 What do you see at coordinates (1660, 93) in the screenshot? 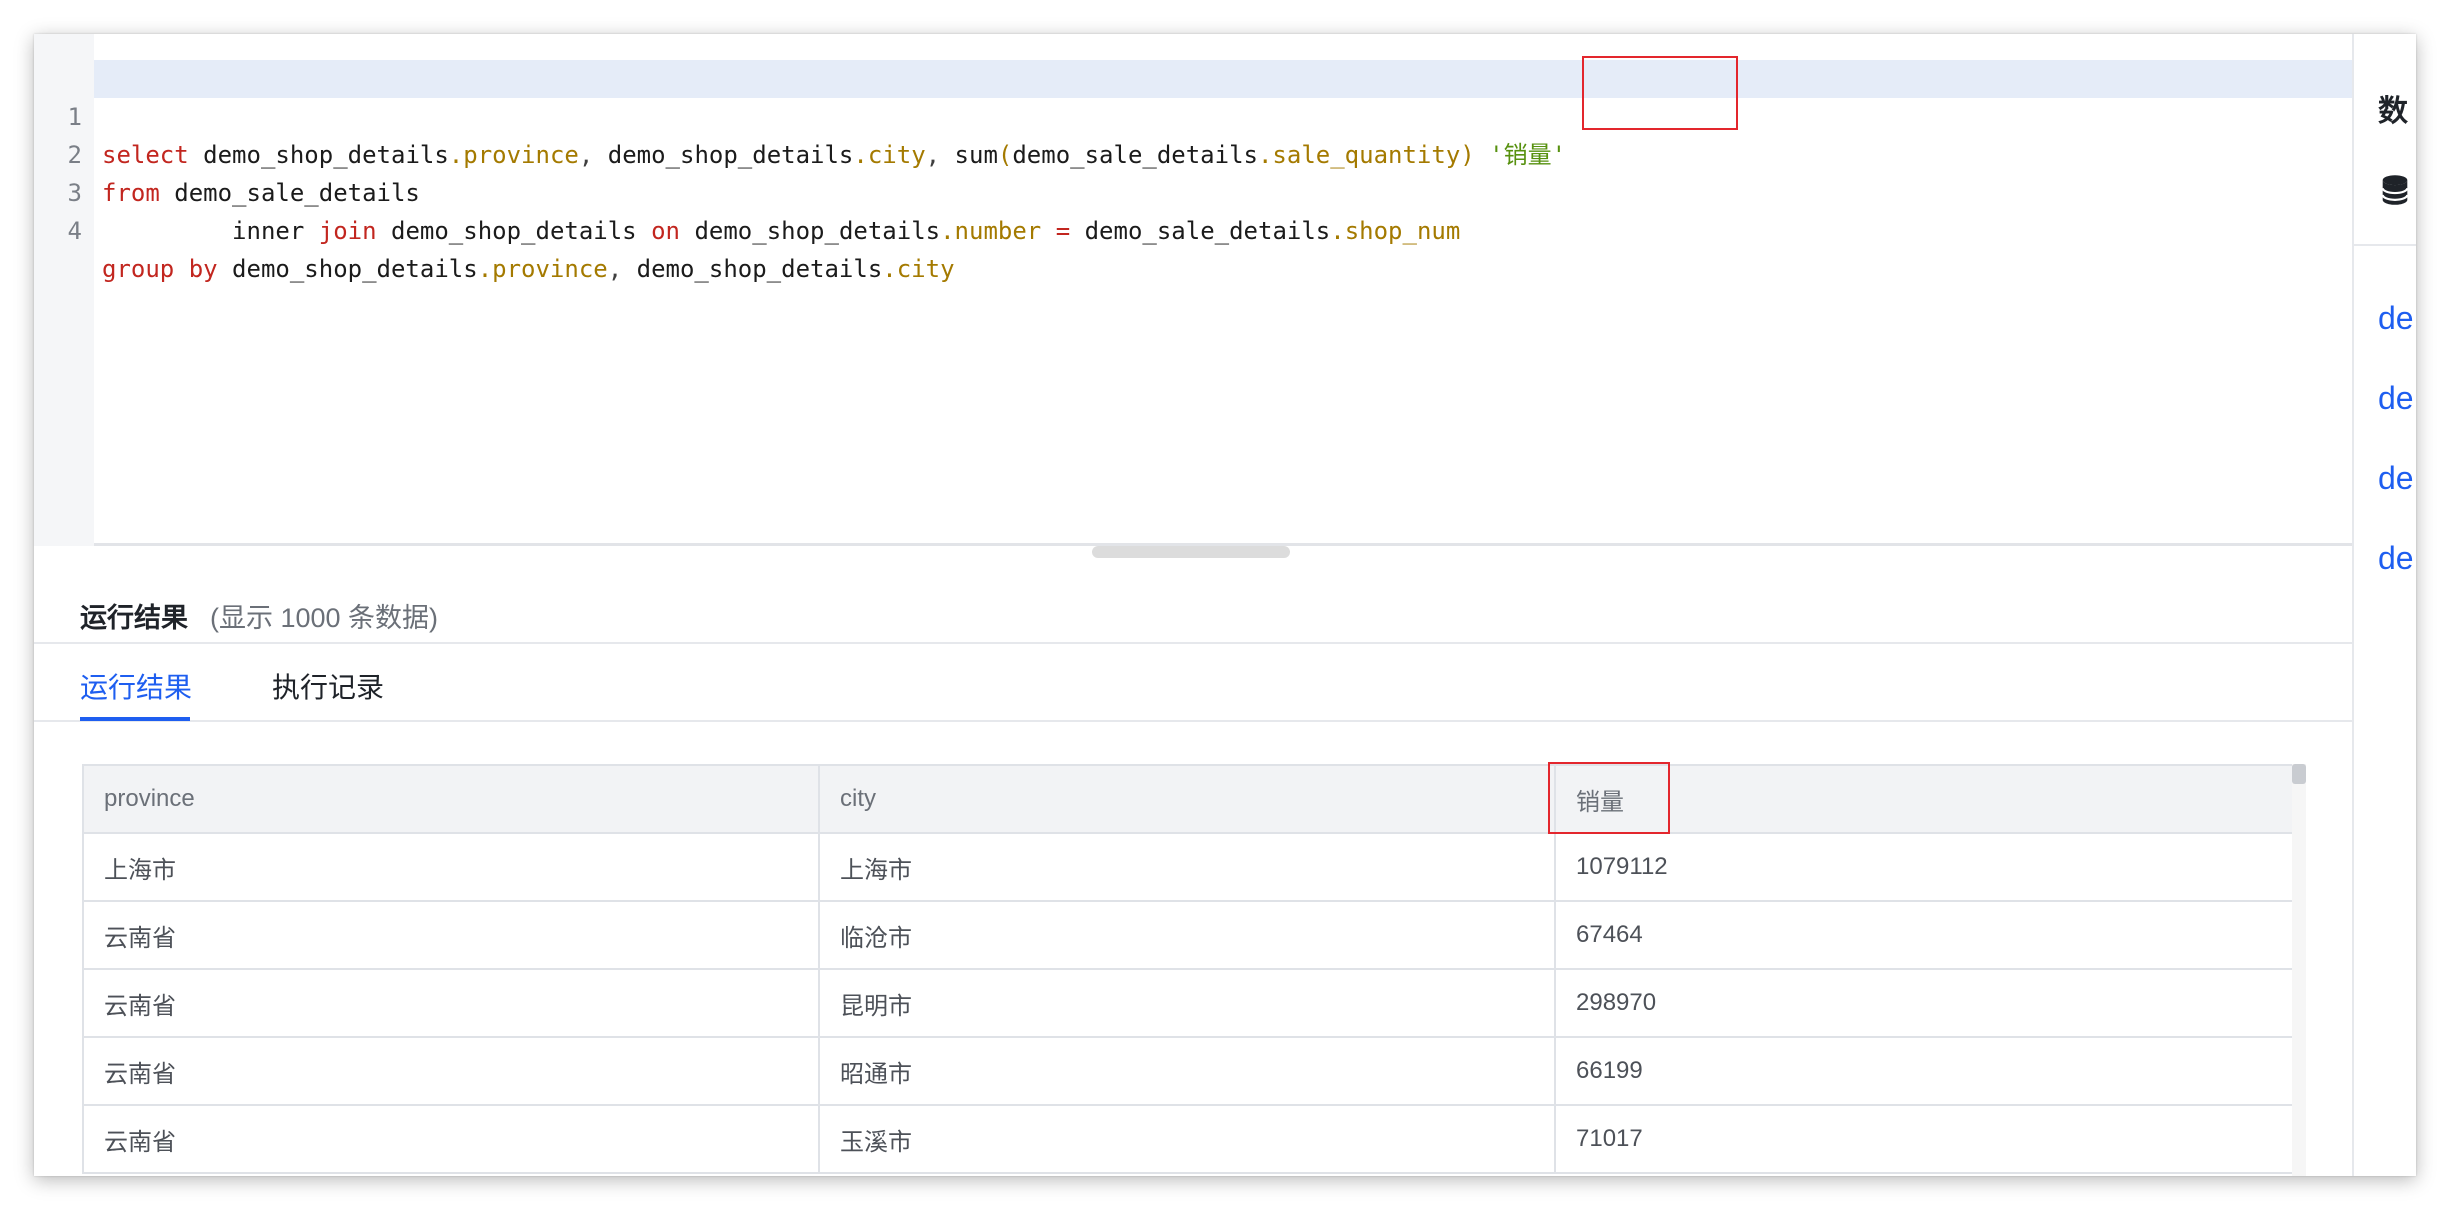
I see `alias-highlight-box` at bounding box center [1660, 93].